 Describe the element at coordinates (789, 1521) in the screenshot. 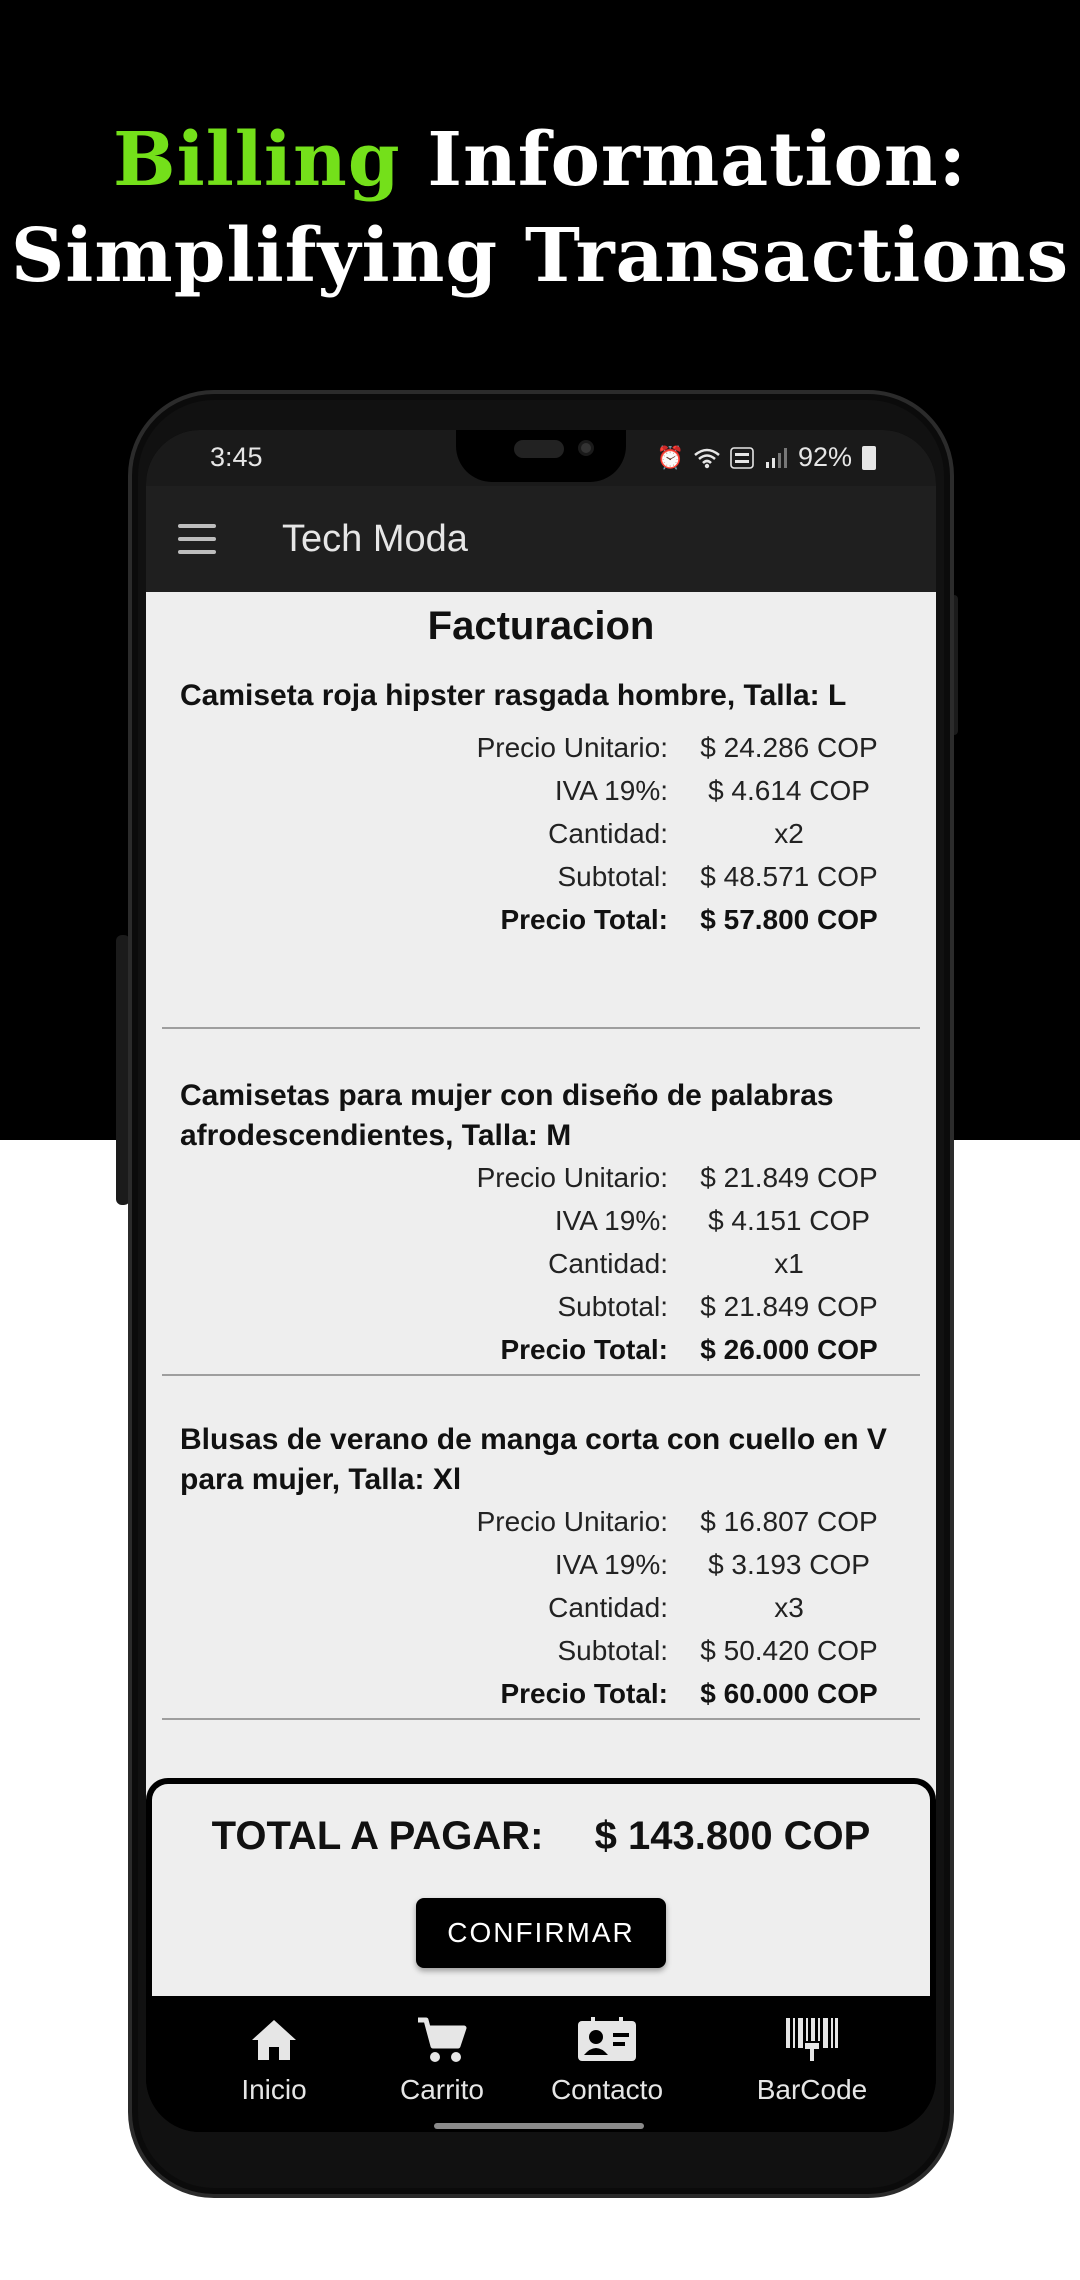

I see `unit-price-value: $ 16.807 COP` at that location.